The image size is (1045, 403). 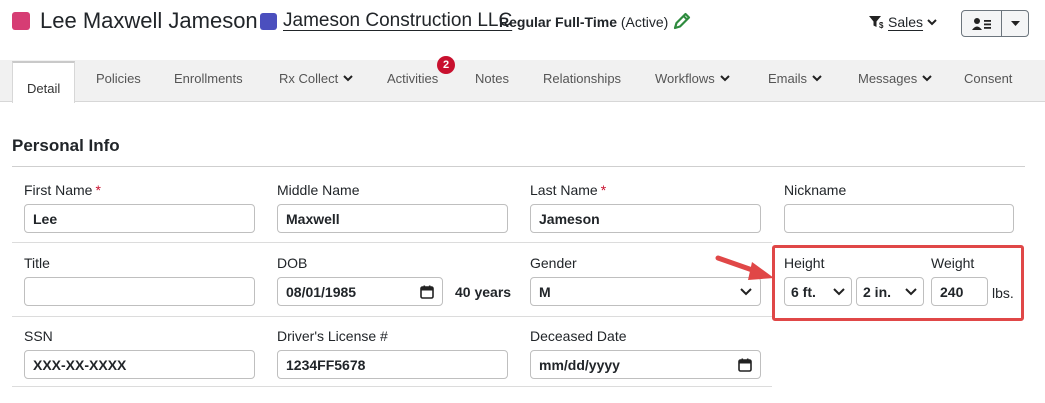 I want to click on label-text: Last Name, so click(x=564, y=190).